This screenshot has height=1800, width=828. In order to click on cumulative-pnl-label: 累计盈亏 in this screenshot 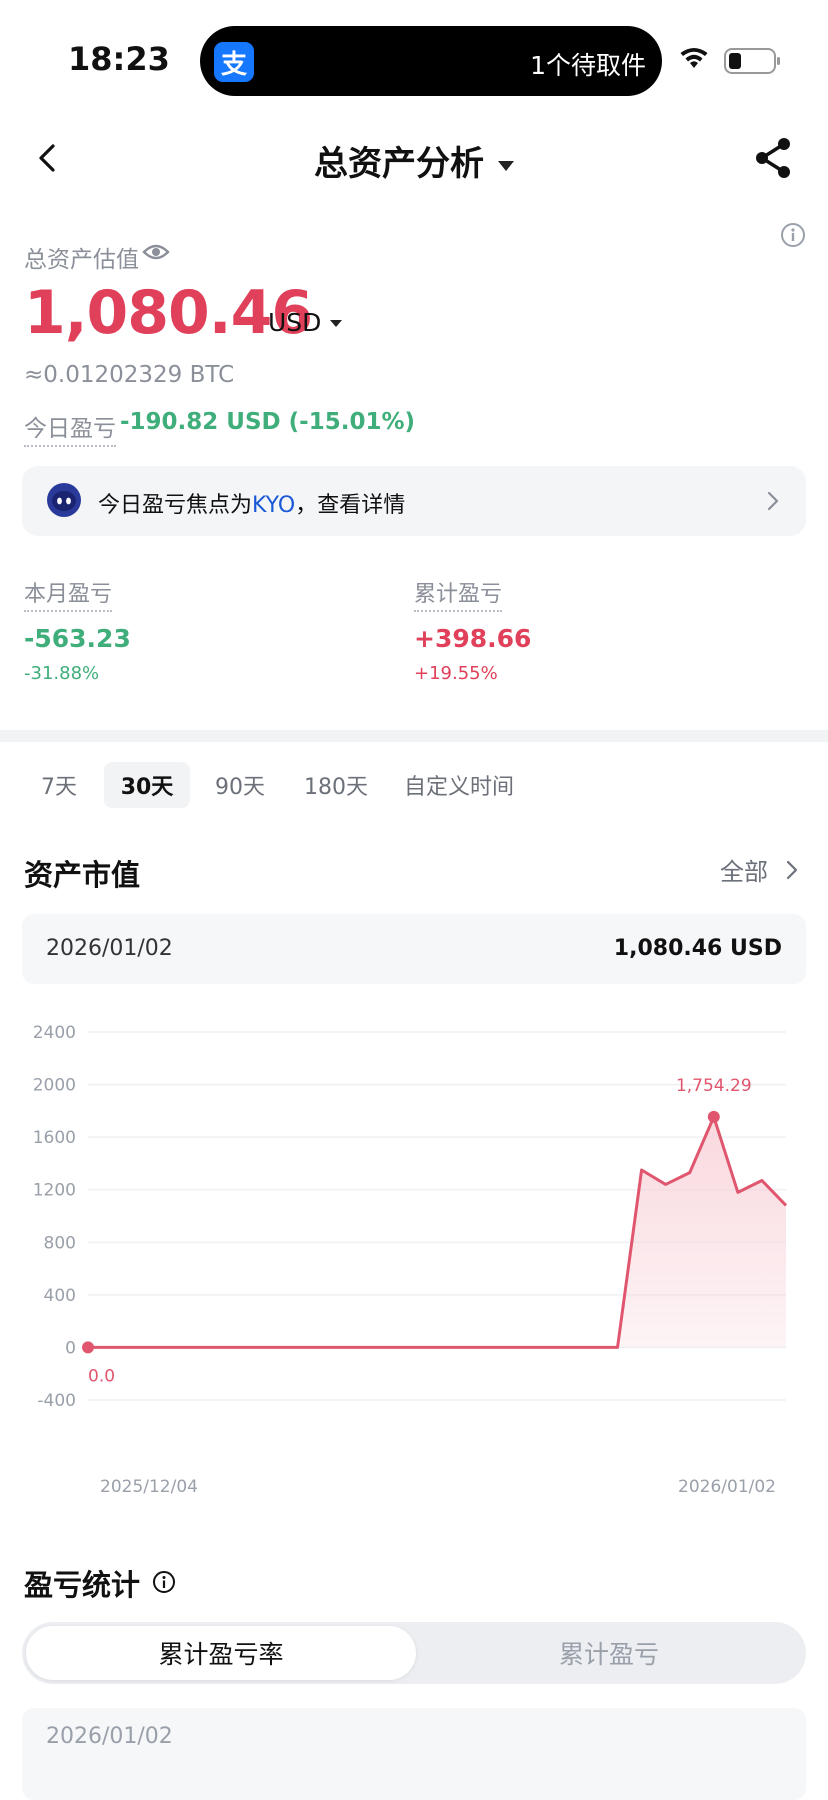, I will do `click(458, 594)`.